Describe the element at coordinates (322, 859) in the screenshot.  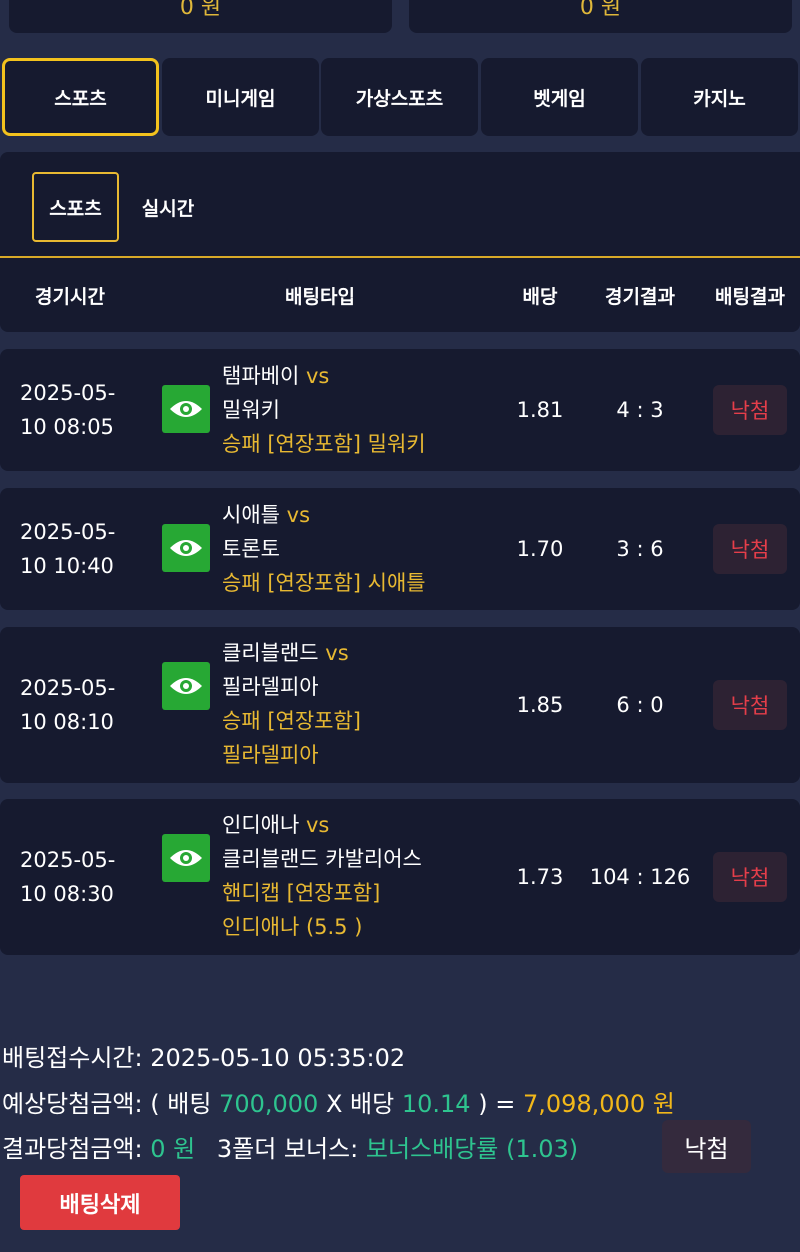
I see `away-team: 클리블랜드 카발리어스` at that location.